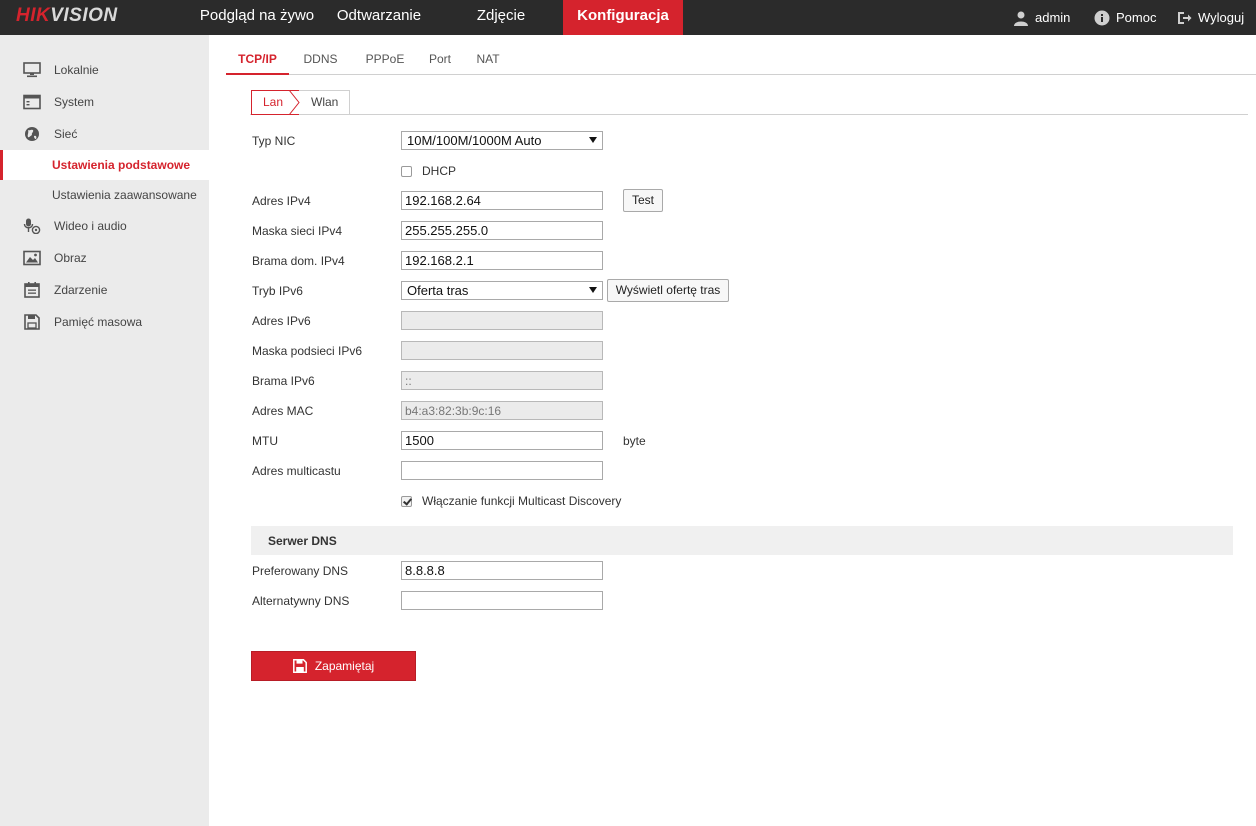 Image resolution: width=1256 pixels, height=826 pixels. What do you see at coordinates (439, 171) in the screenshot?
I see `dhcp-label: DHCP` at bounding box center [439, 171].